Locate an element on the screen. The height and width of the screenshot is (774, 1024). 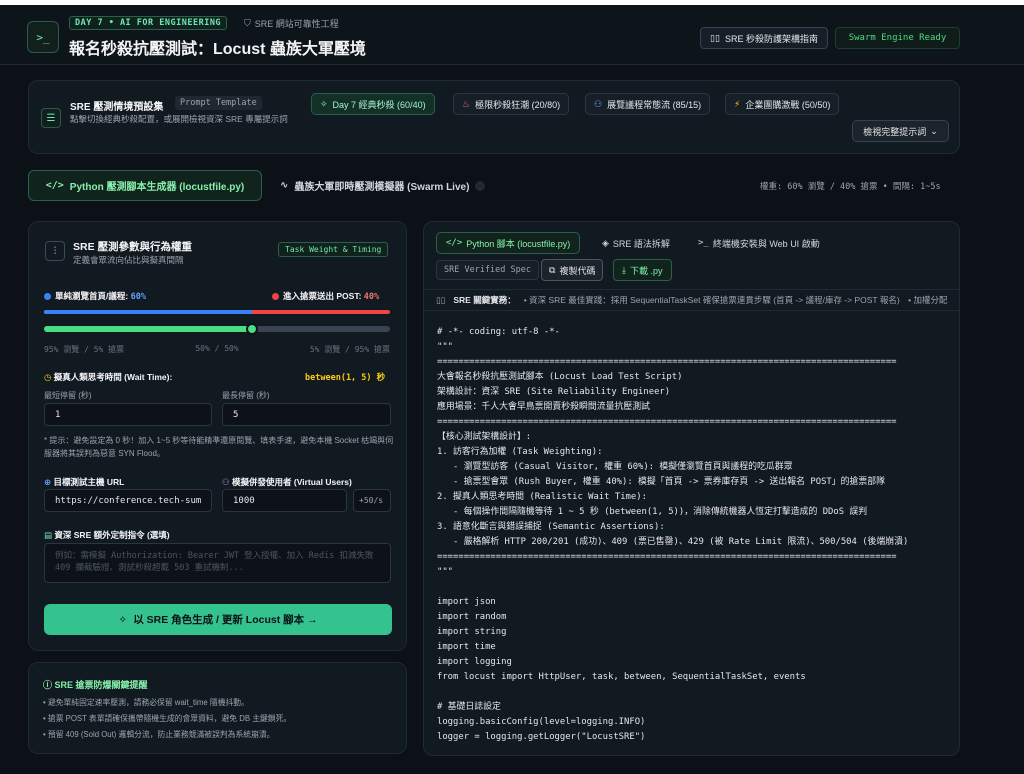
terminal-icon: >_ is located at coordinates (703, 243).